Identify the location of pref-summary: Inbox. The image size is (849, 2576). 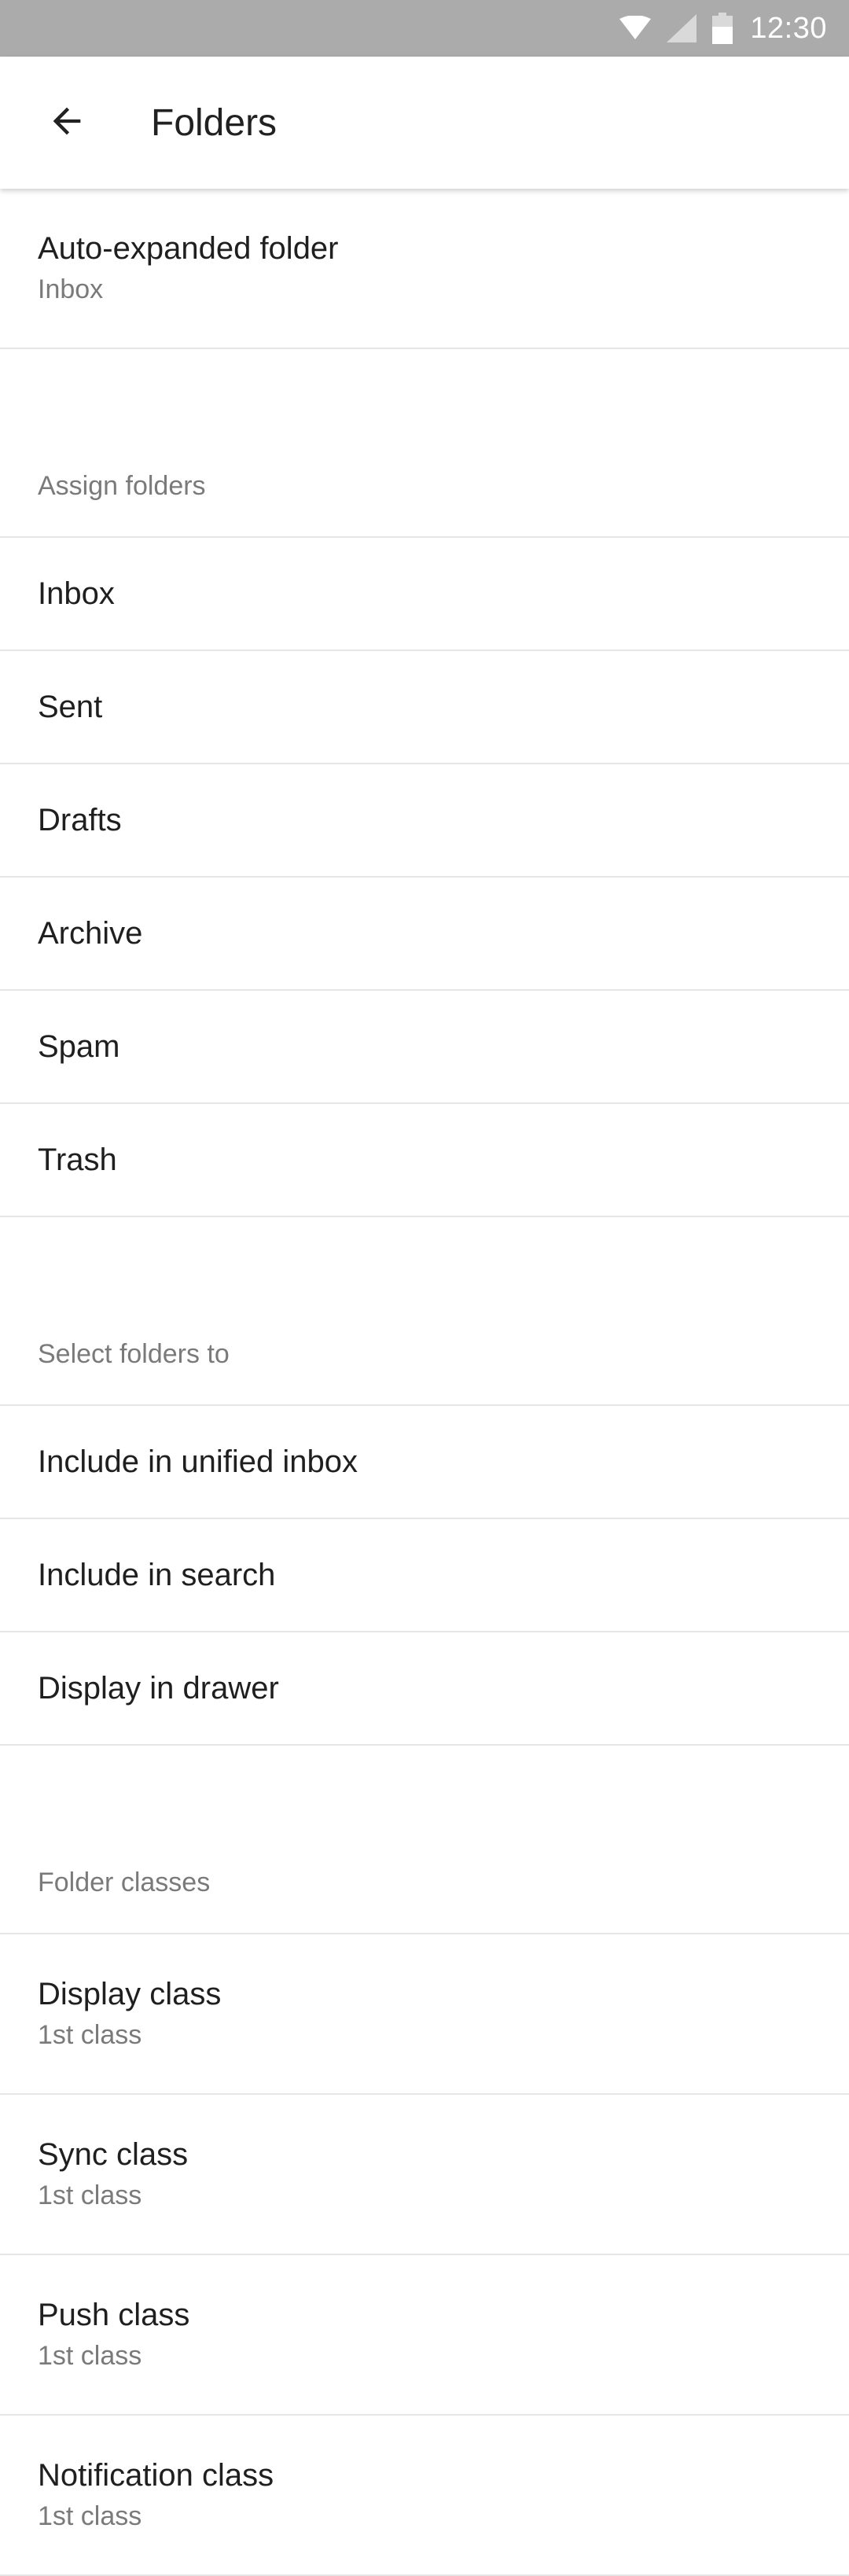
(71, 289).